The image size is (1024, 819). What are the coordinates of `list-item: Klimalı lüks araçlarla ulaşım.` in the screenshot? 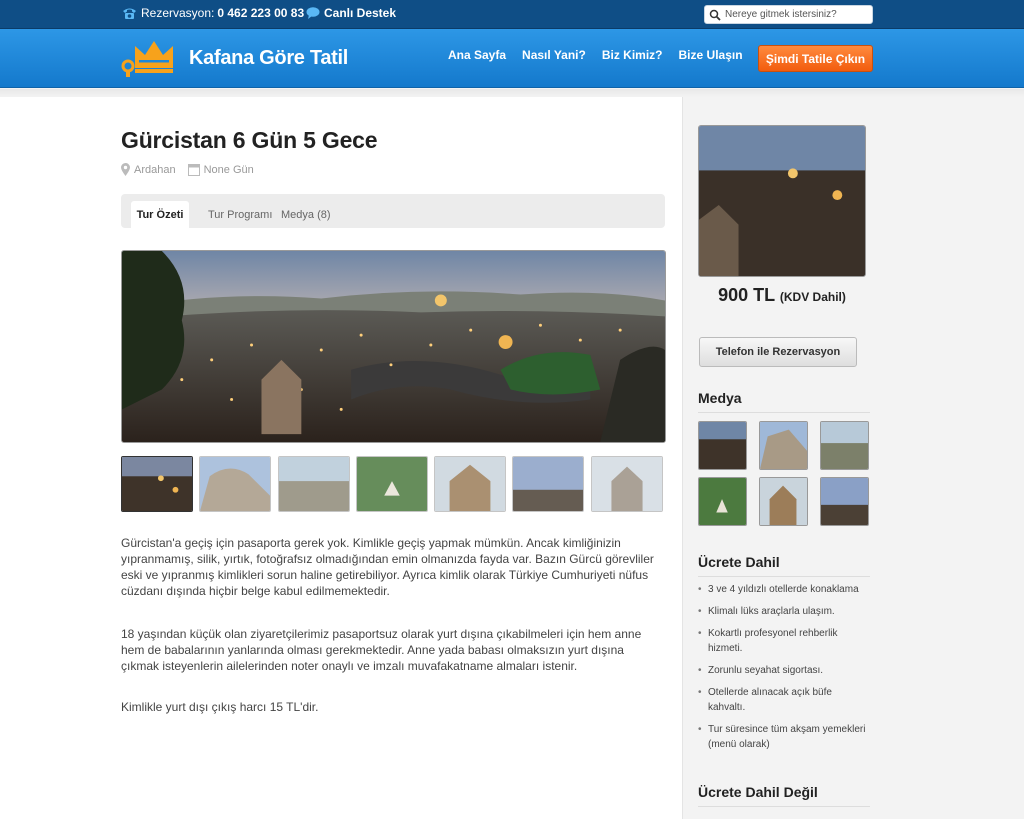 It's located at (784, 611).